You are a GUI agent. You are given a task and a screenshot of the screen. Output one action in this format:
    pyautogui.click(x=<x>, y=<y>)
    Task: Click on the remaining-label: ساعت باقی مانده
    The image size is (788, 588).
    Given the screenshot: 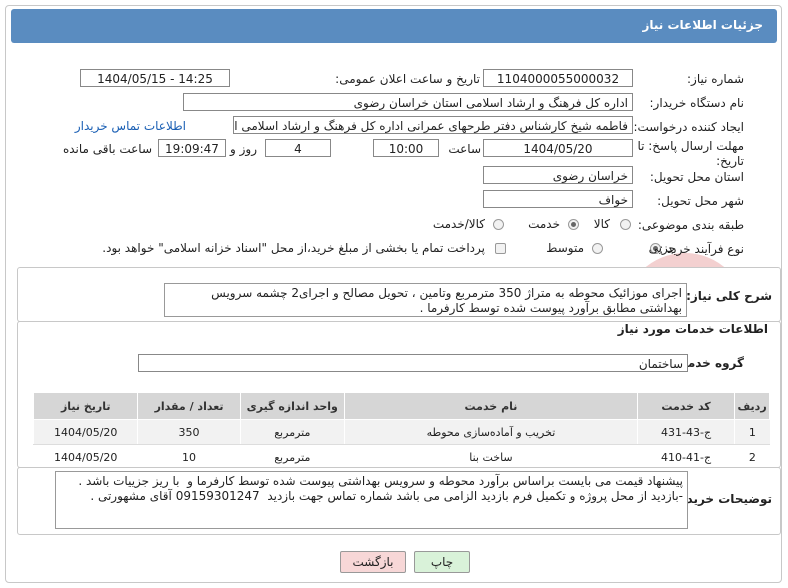 What is the action you would take?
    pyautogui.click(x=107, y=149)
    